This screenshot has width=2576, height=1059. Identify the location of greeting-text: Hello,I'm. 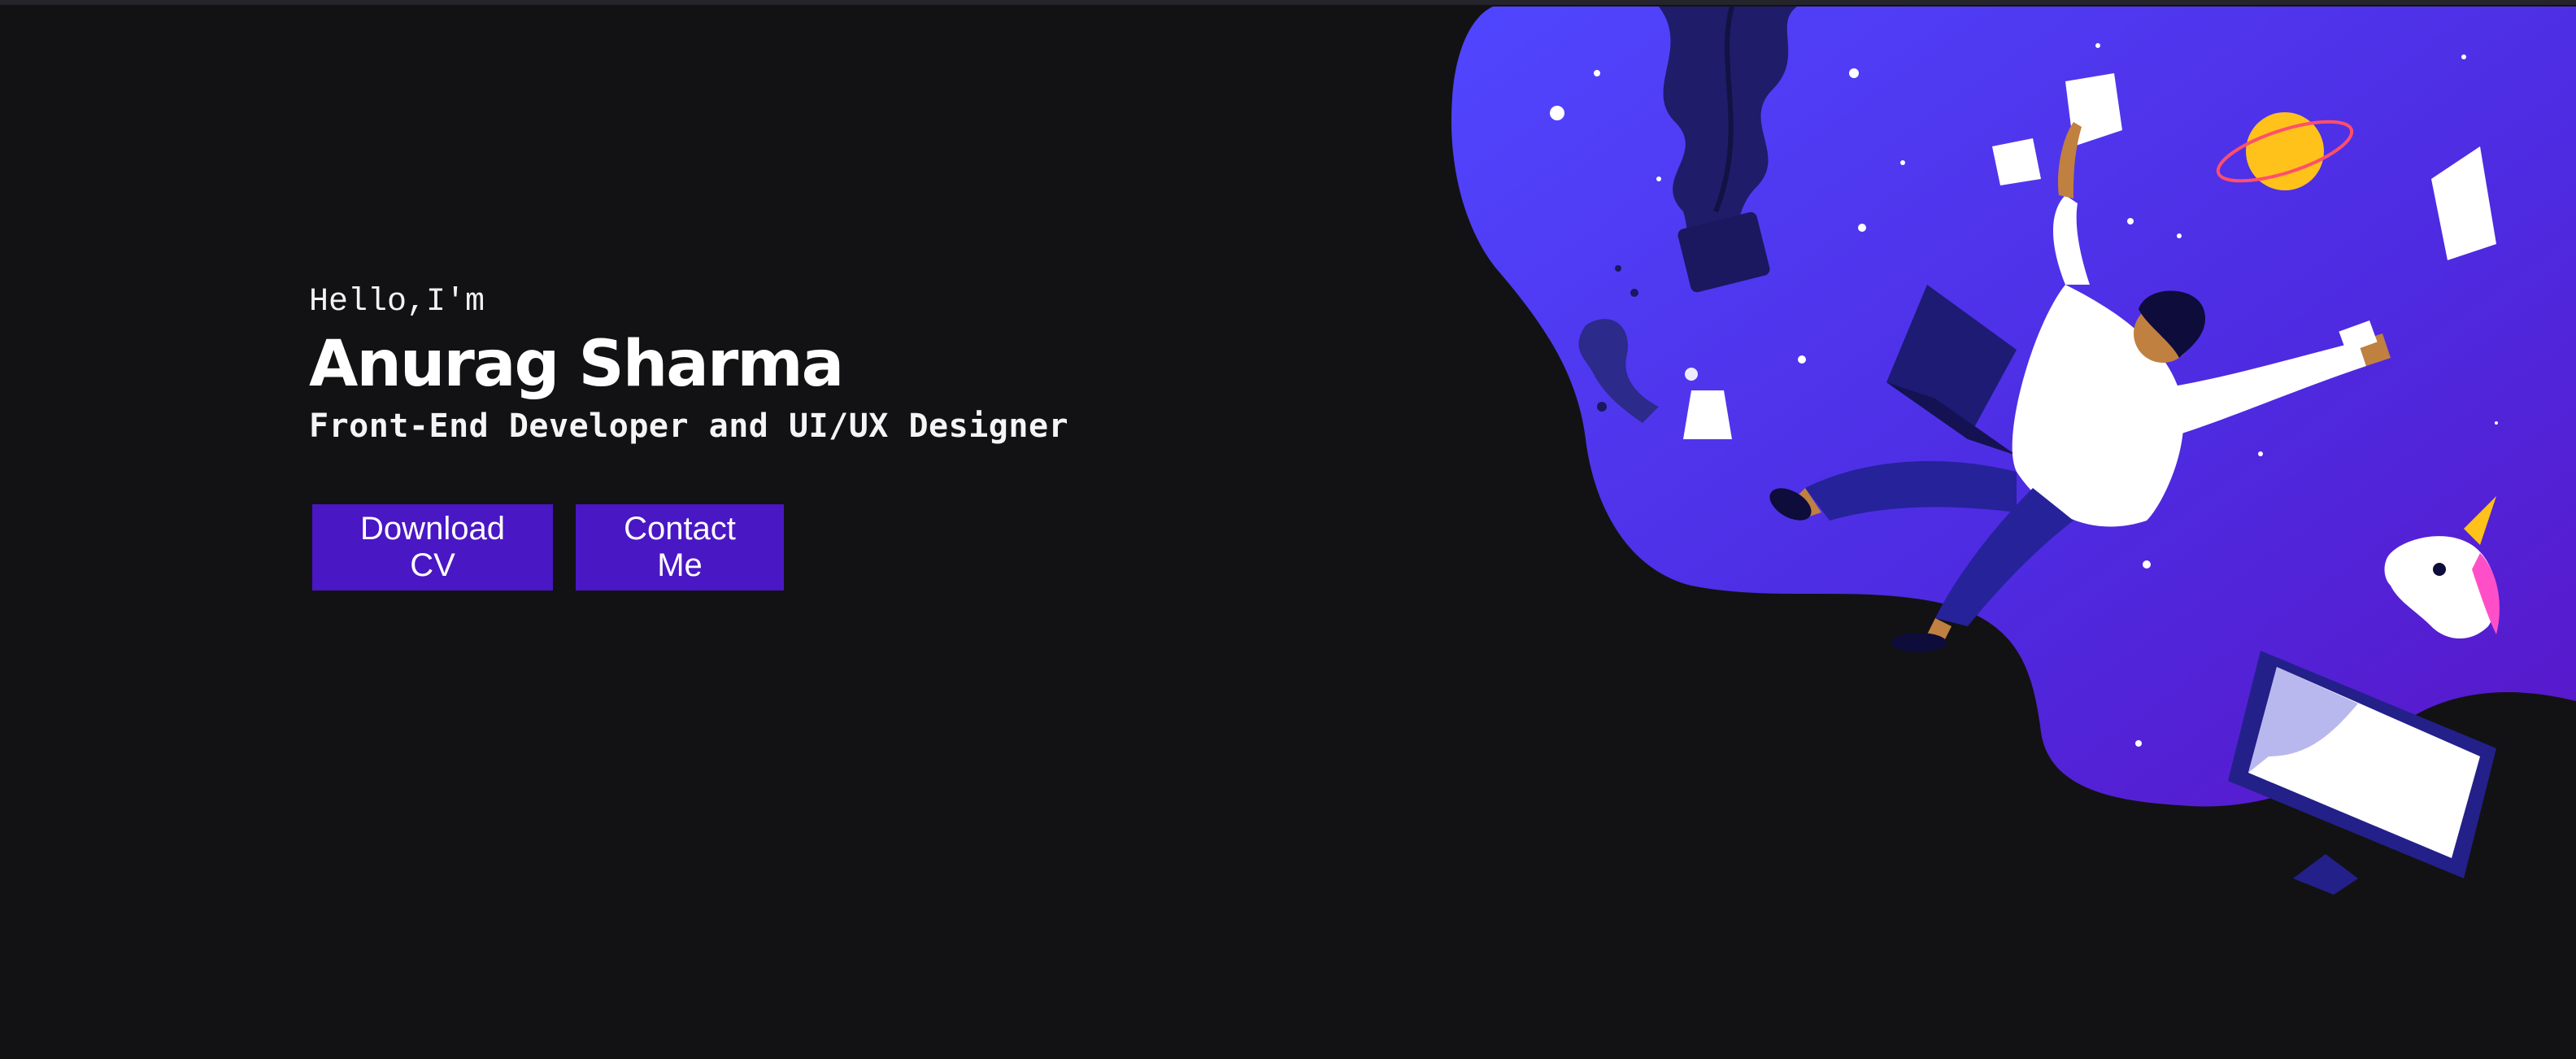
(397, 302).